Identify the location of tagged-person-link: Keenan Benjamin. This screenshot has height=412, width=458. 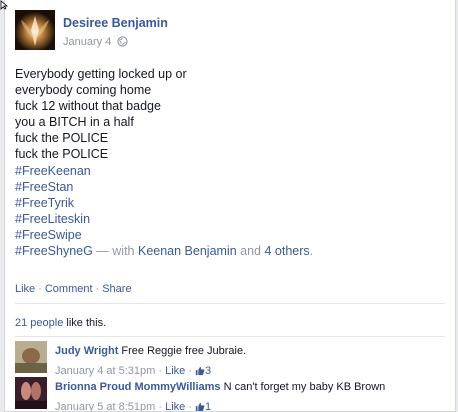
(187, 251).